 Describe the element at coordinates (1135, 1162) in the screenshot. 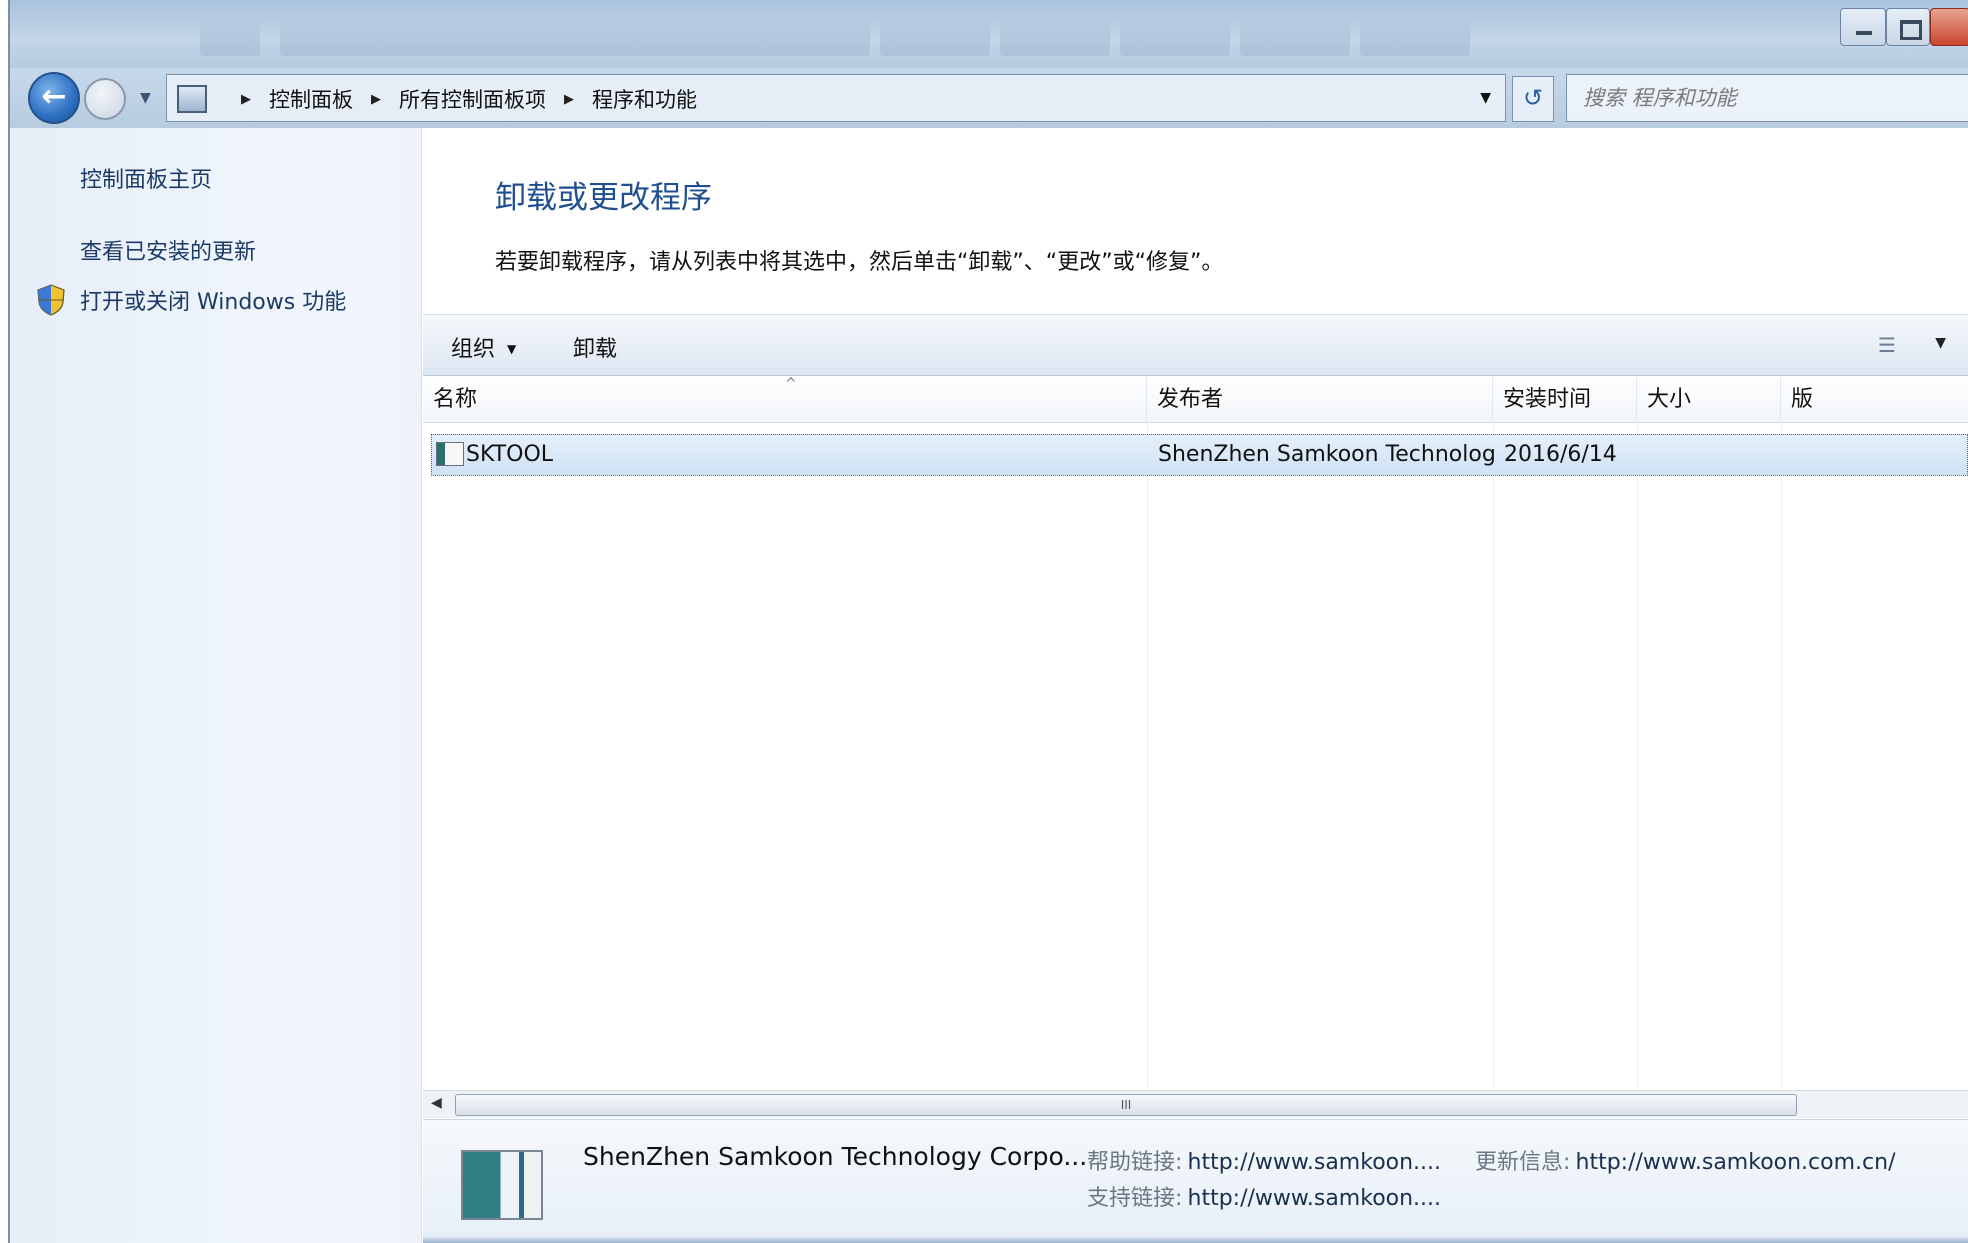

I see `help-link-label: 帮助链接:` at that location.